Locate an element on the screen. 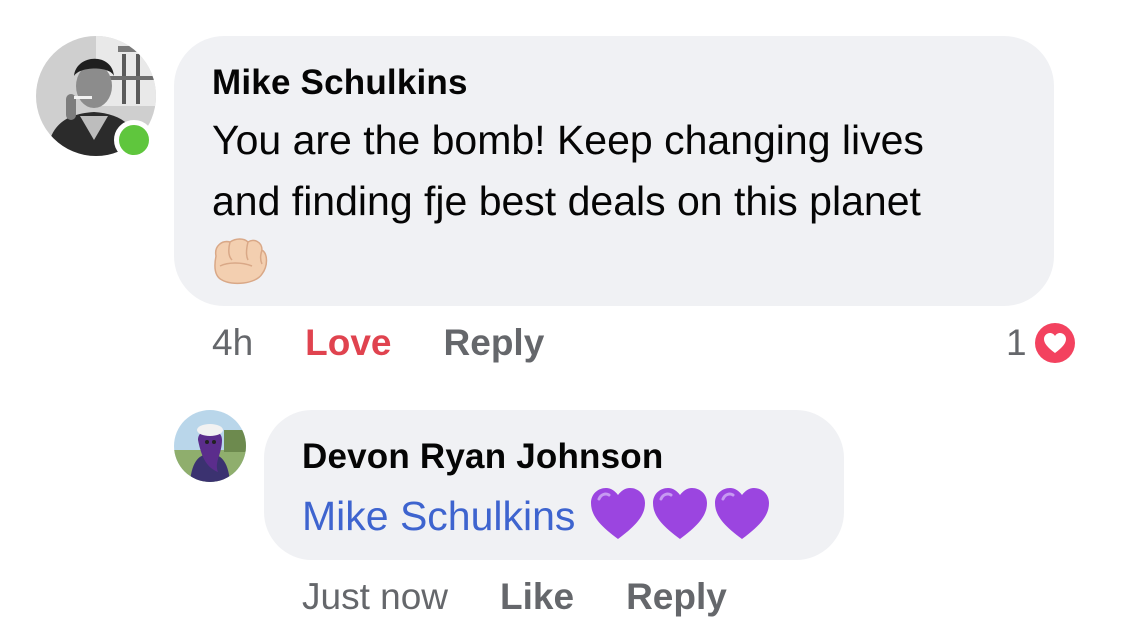 This screenshot has height=639, width=1125. reply-actions: Just now Like Reply is located at coordinates (514, 597).